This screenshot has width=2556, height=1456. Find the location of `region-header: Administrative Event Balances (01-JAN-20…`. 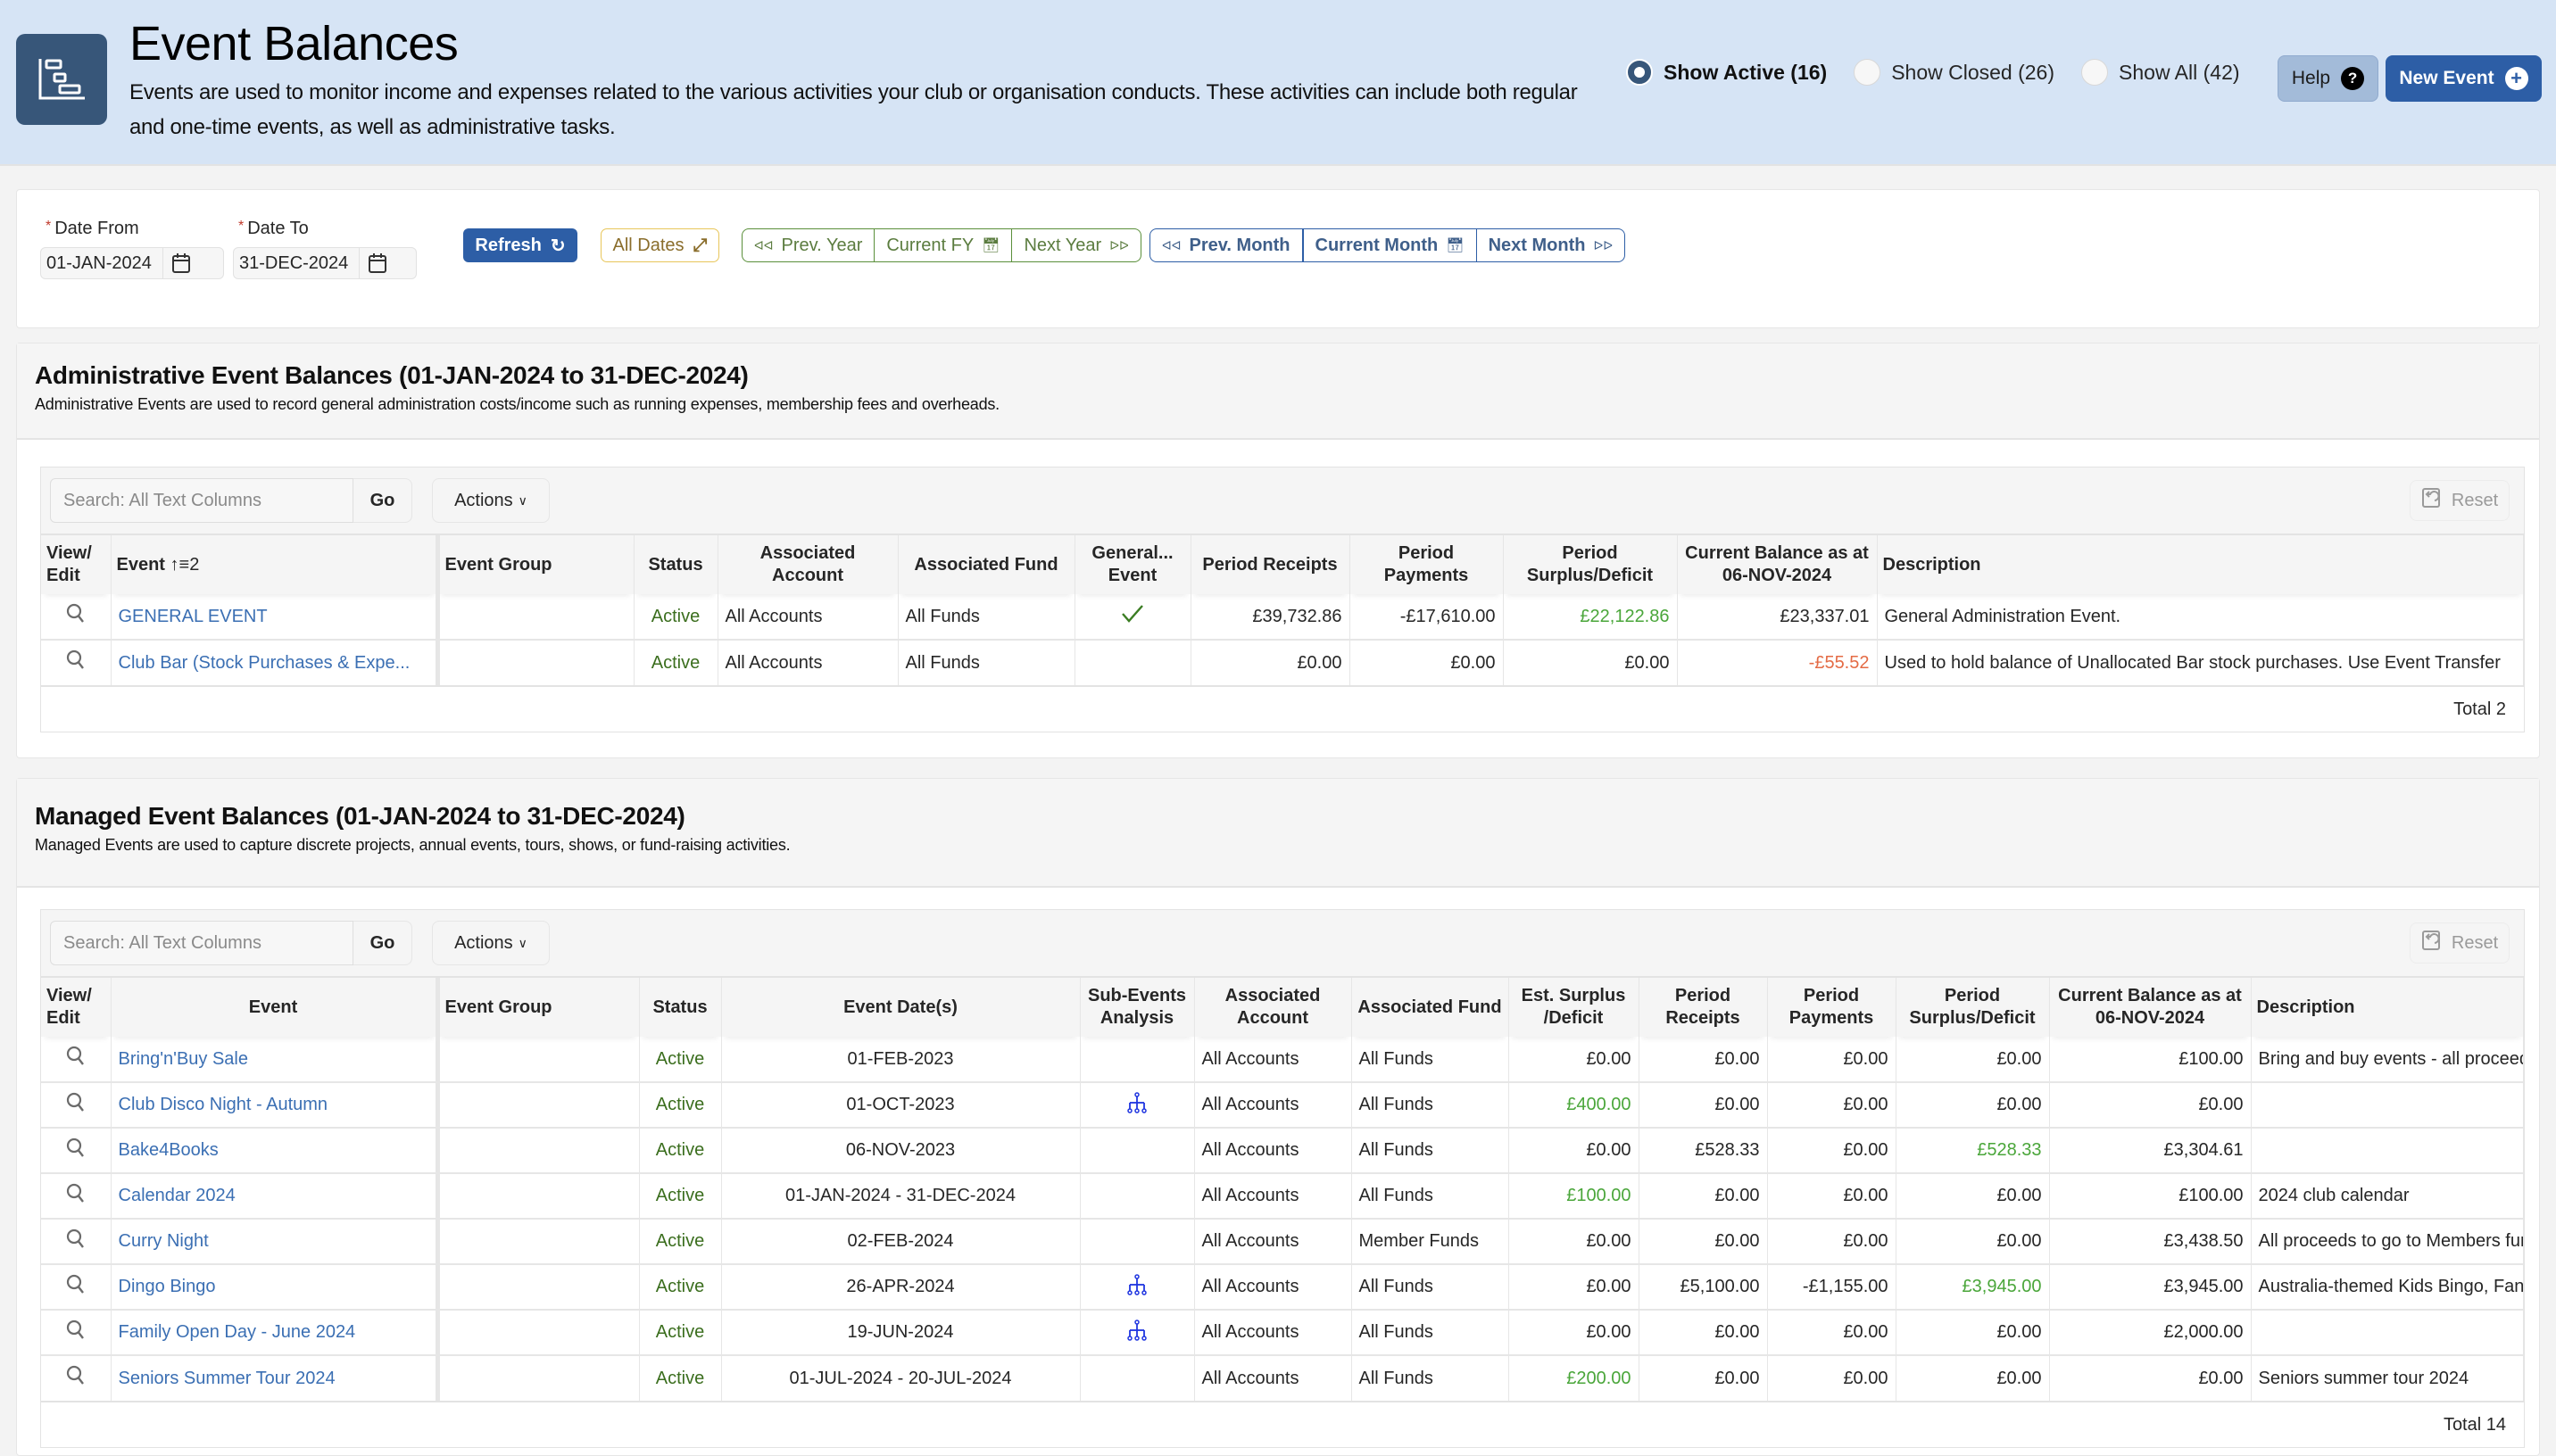

region-header: Administrative Event Balances (01-JAN-20… is located at coordinates (1278, 391).